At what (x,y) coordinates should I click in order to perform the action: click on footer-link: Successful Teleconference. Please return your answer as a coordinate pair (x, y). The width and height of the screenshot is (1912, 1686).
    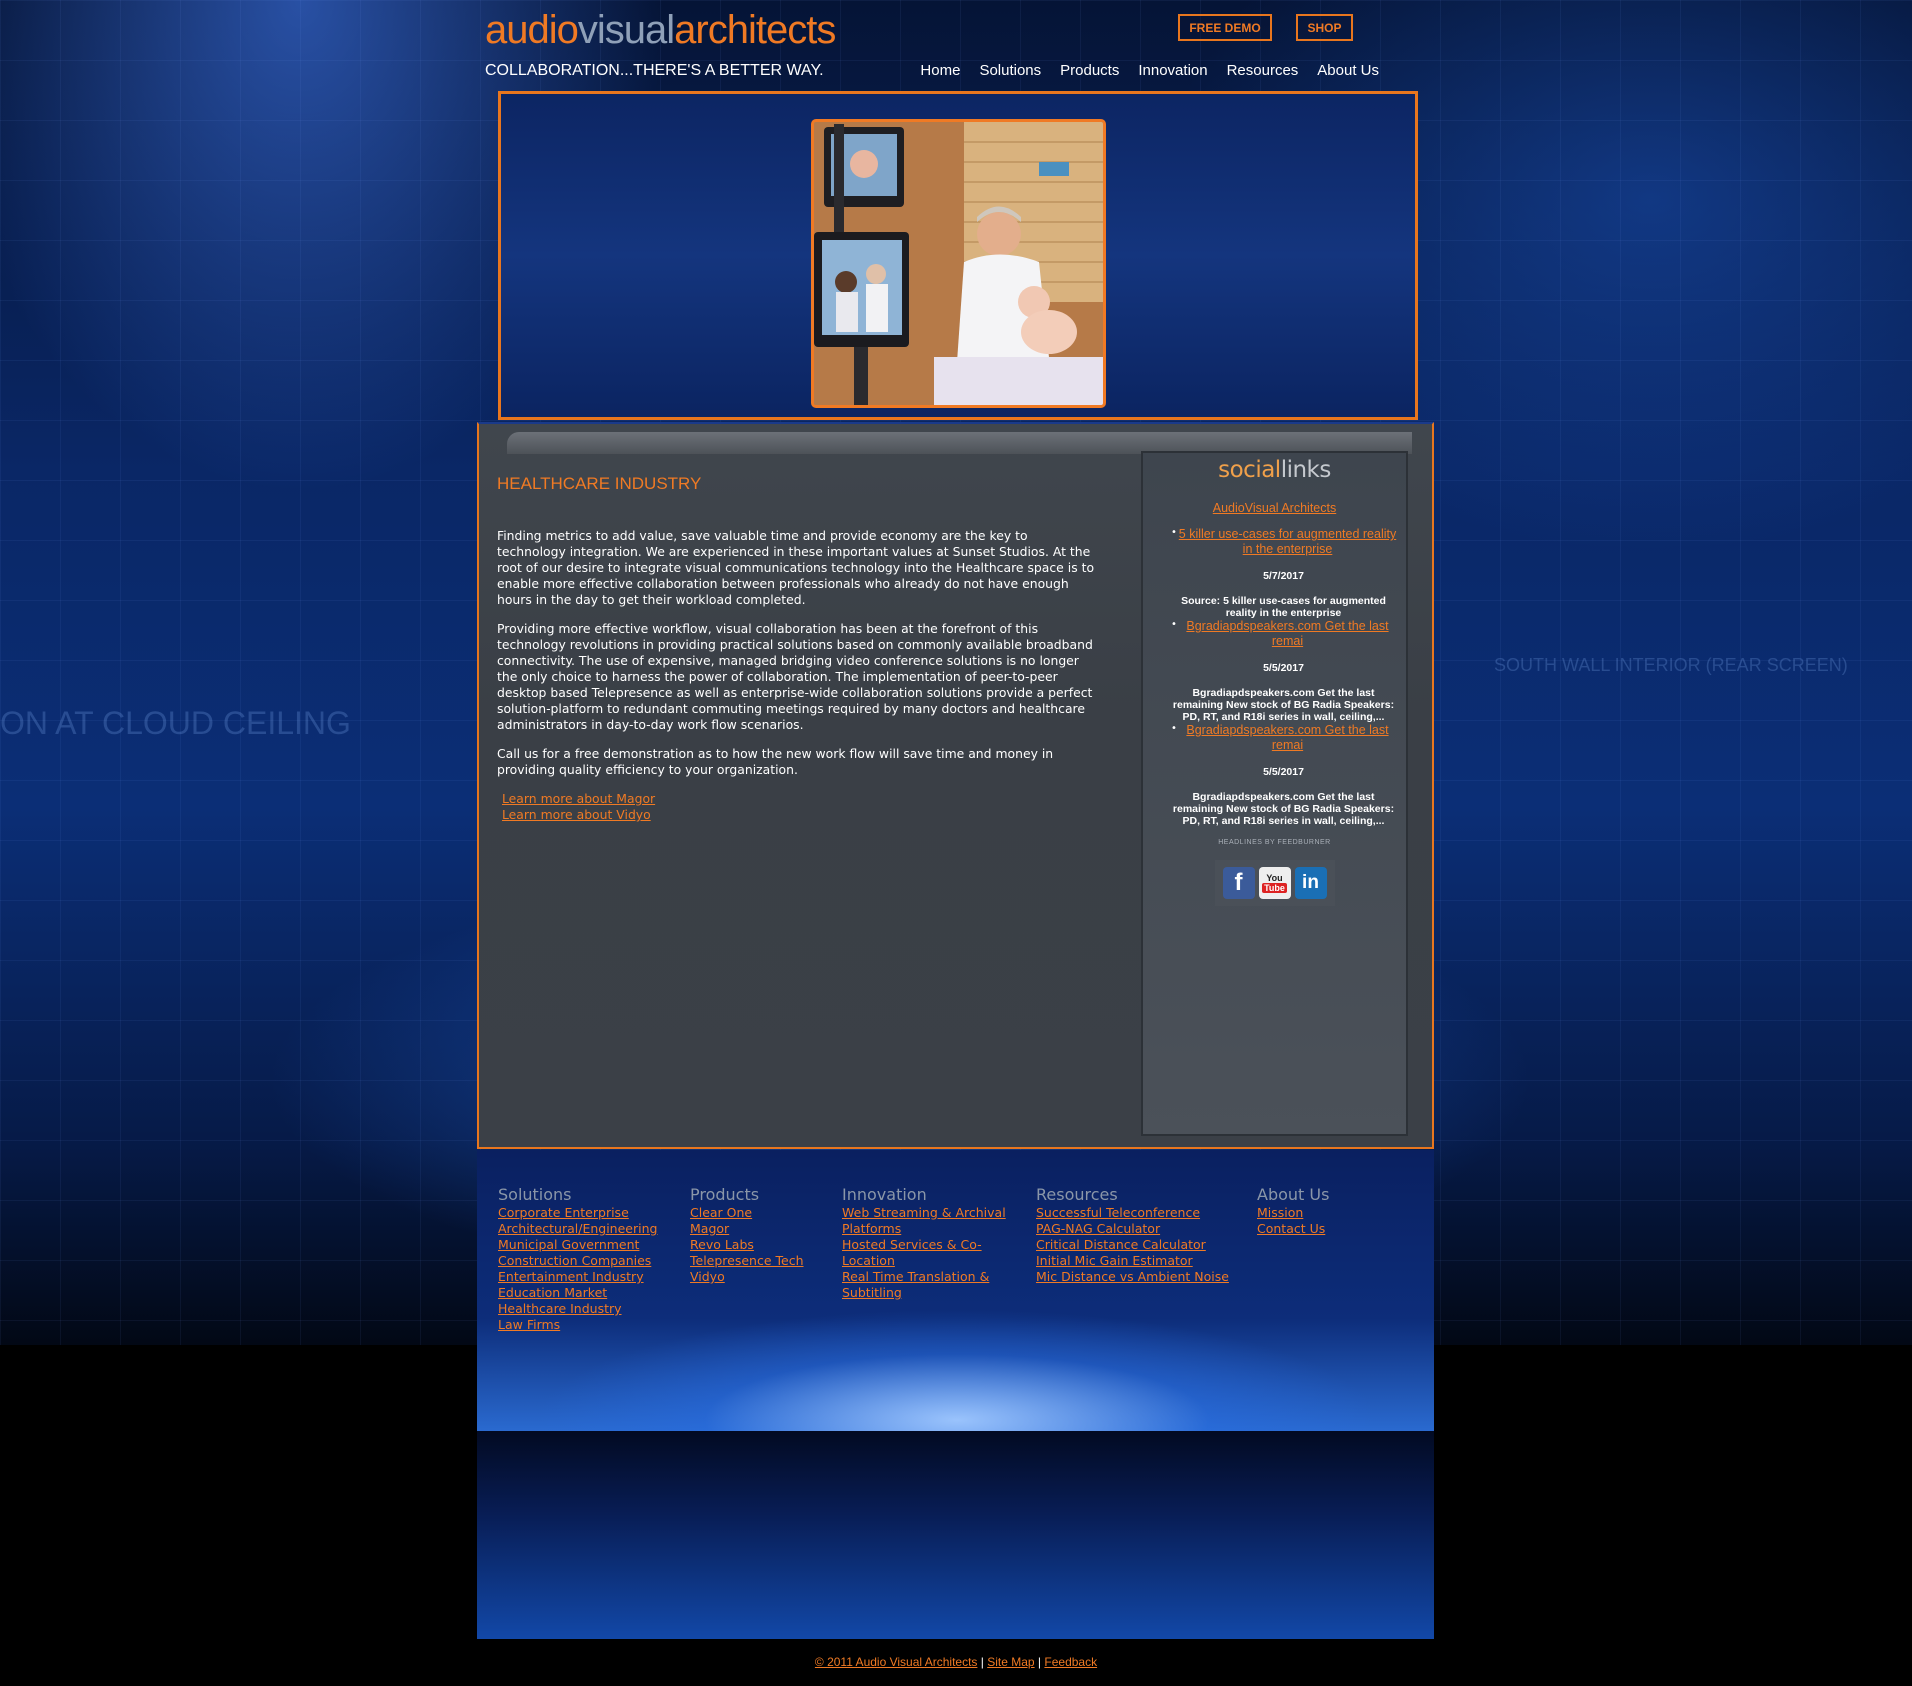
    Looking at the image, I should click on (1132, 1213).